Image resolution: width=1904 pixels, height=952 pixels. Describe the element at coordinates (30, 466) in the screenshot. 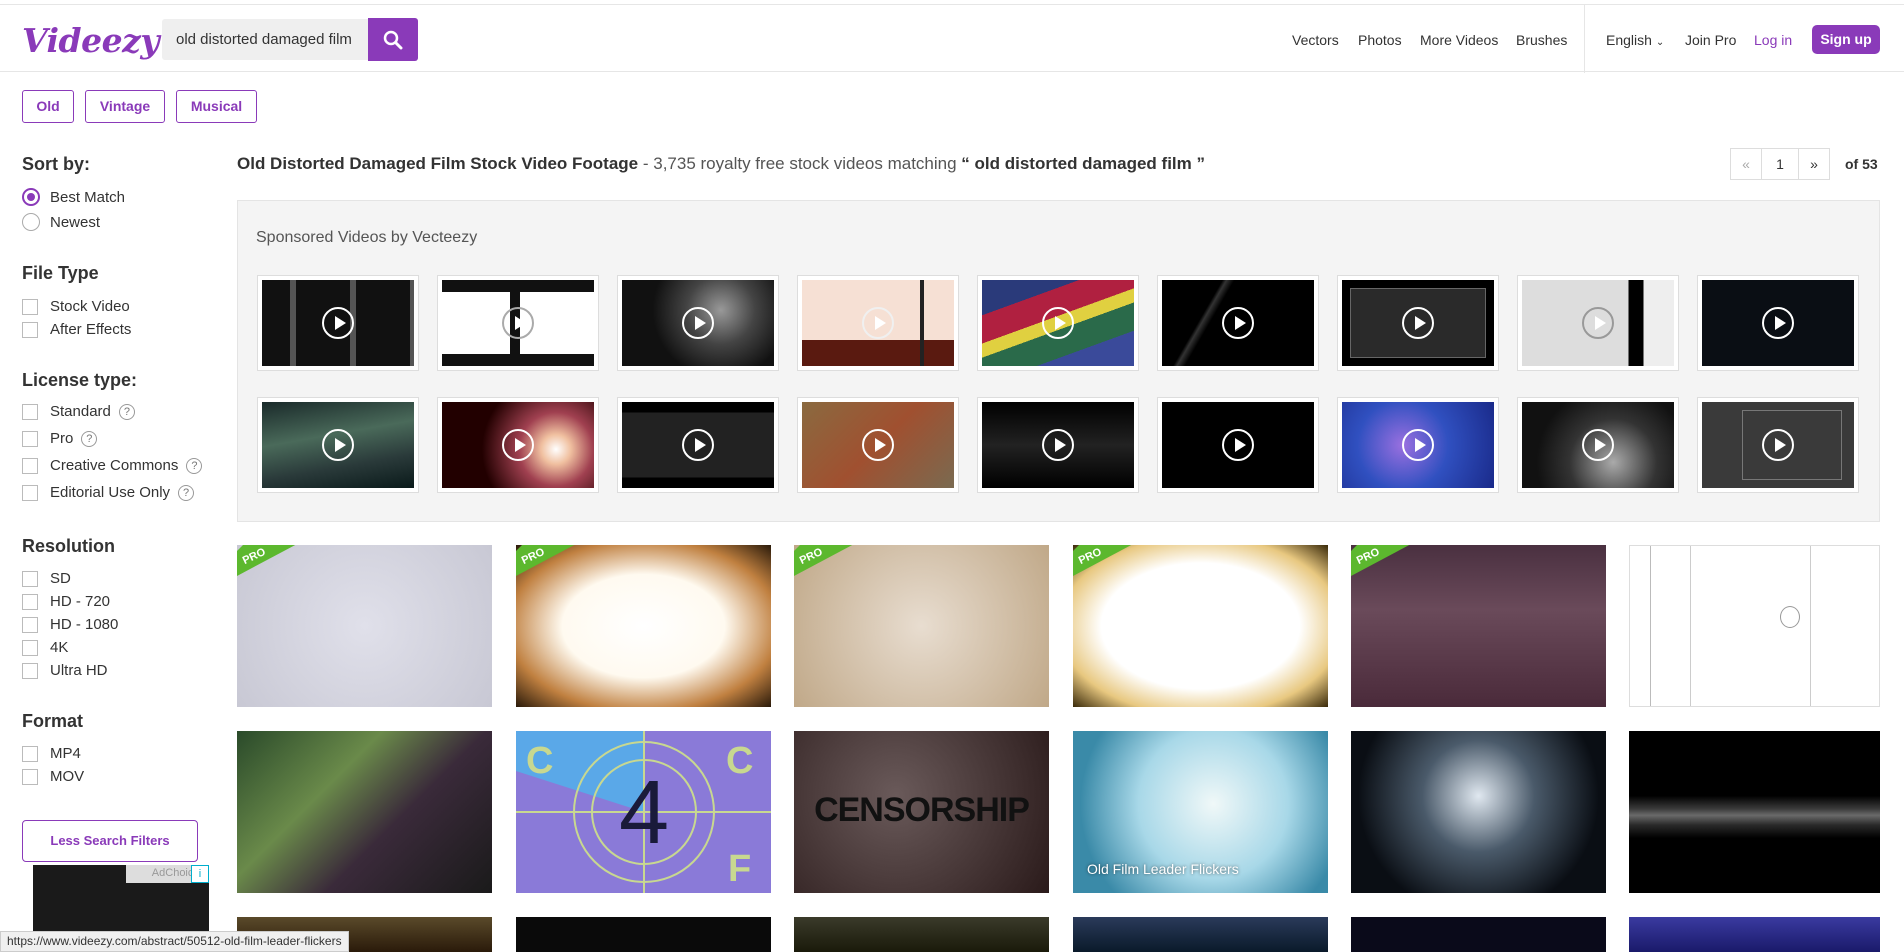

I see `checkbox-creative-commons` at that location.